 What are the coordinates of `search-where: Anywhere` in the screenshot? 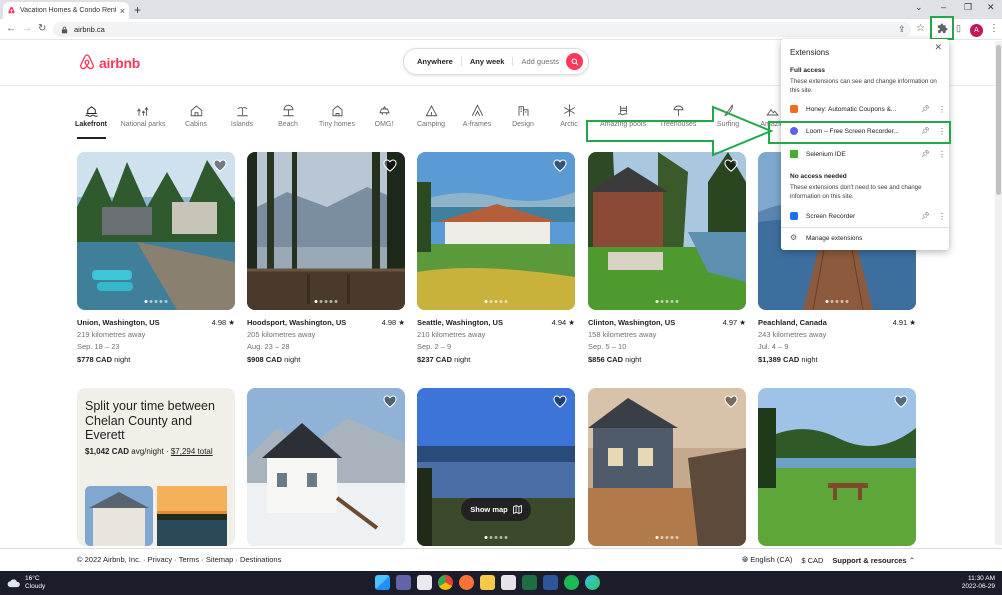 It's located at (439, 61).